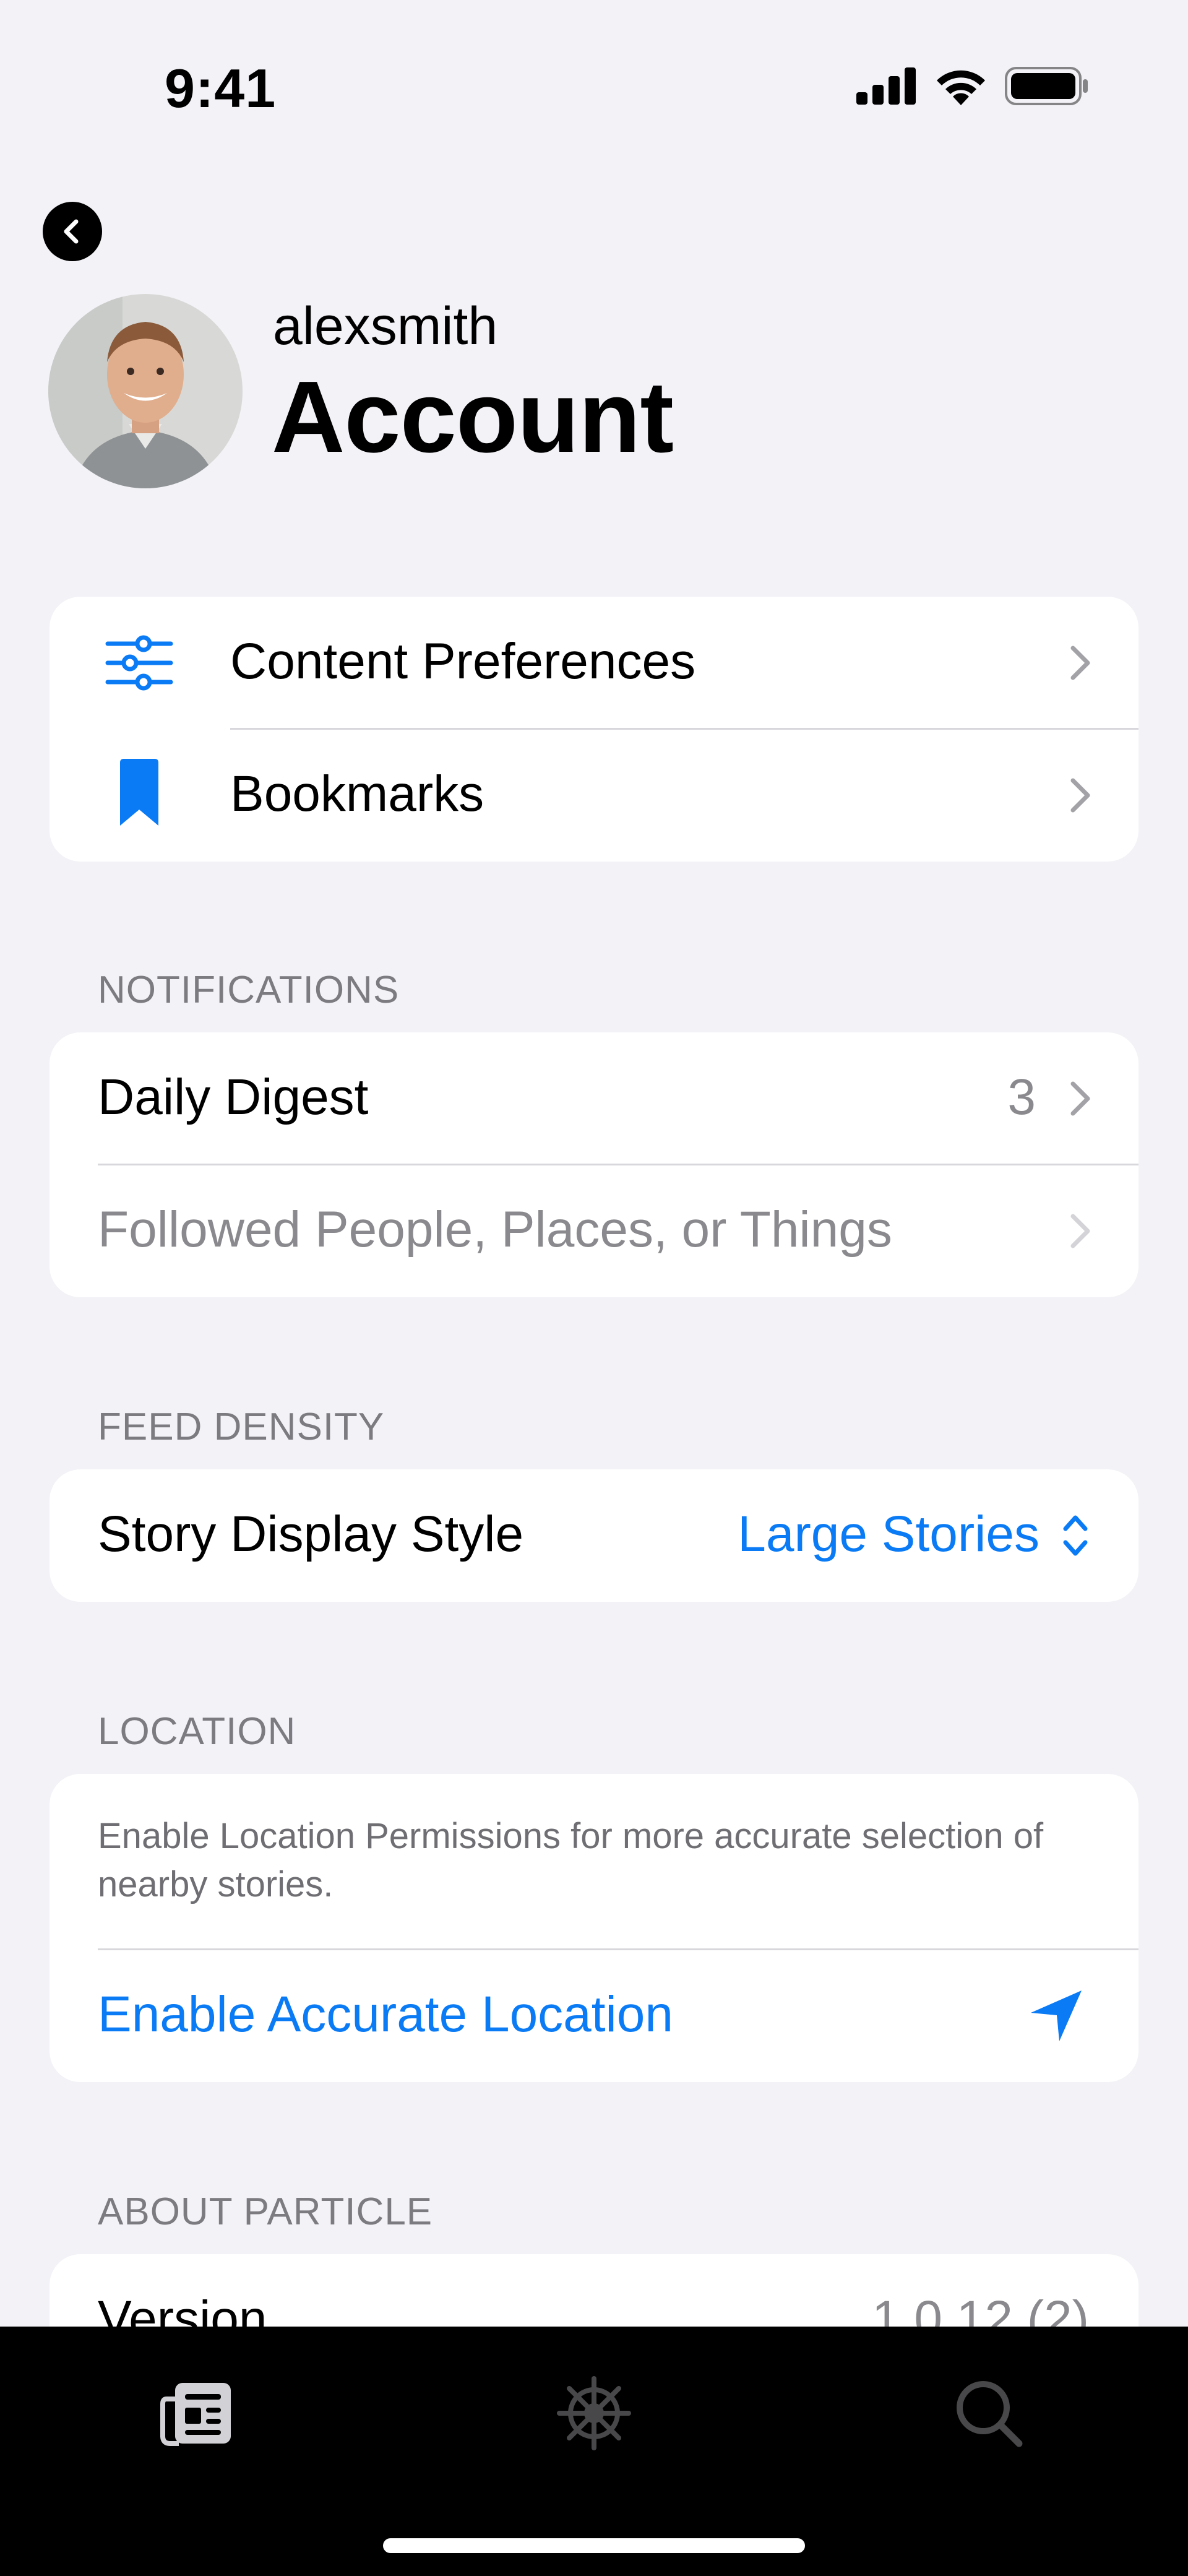  I want to click on chevron-up-down-icon, so click(1075, 1535).